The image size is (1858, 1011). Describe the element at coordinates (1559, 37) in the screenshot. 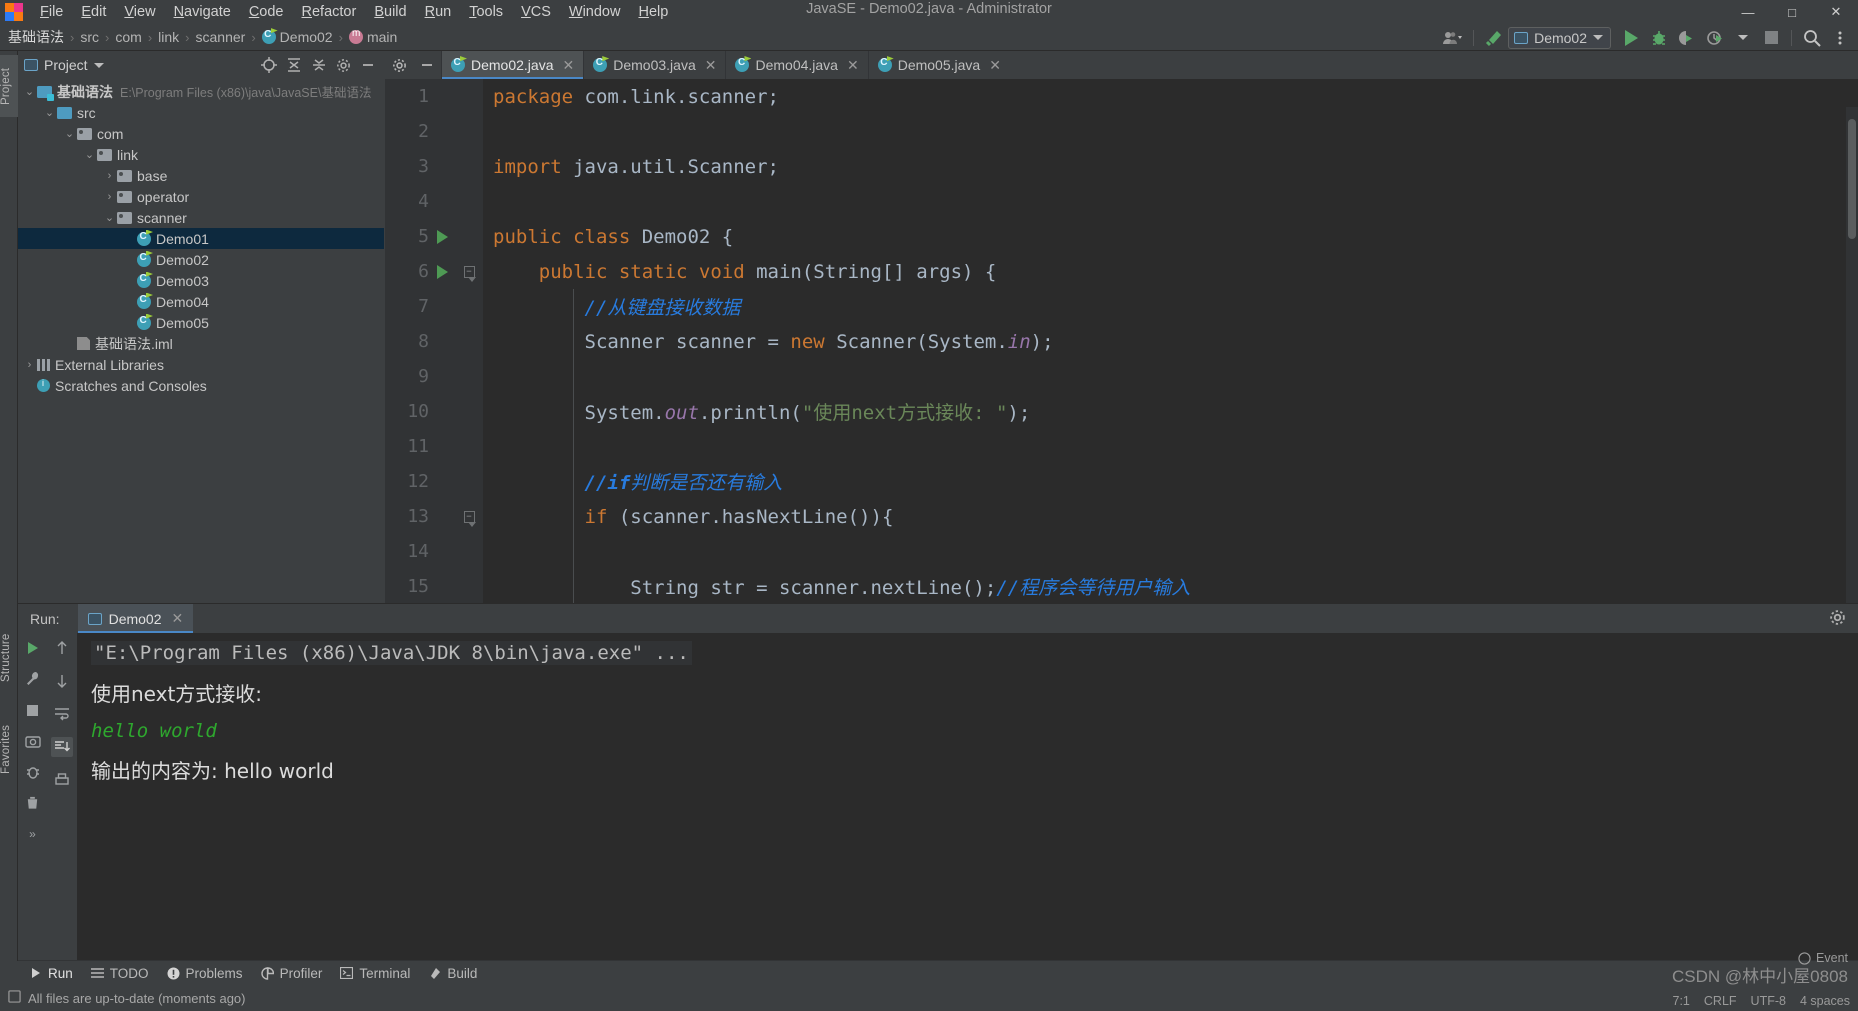

I see `run-configuration-selector: Demo02` at that location.